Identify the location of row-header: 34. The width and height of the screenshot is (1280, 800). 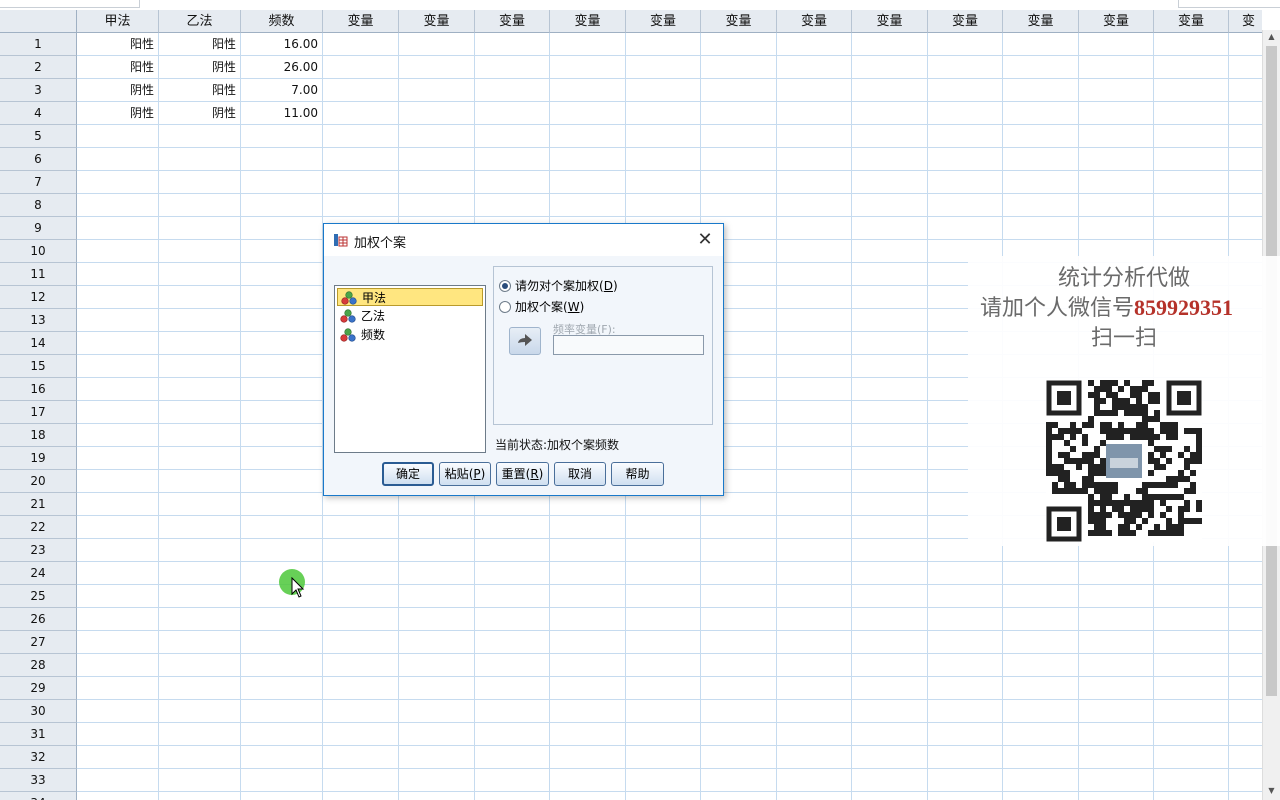
(38, 796).